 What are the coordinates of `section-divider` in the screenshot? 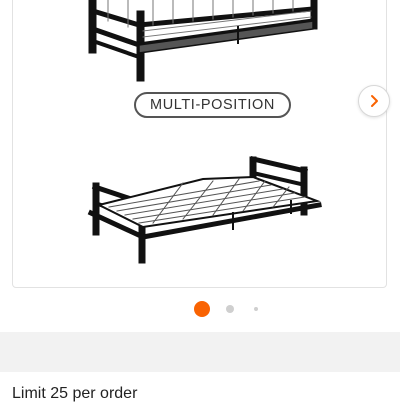 It's located at (200, 352).